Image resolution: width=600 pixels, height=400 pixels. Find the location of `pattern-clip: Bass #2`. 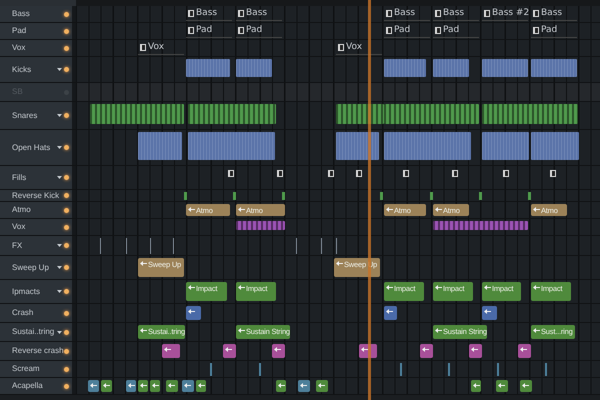

pattern-clip: Bass #2 is located at coordinates (505, 14).